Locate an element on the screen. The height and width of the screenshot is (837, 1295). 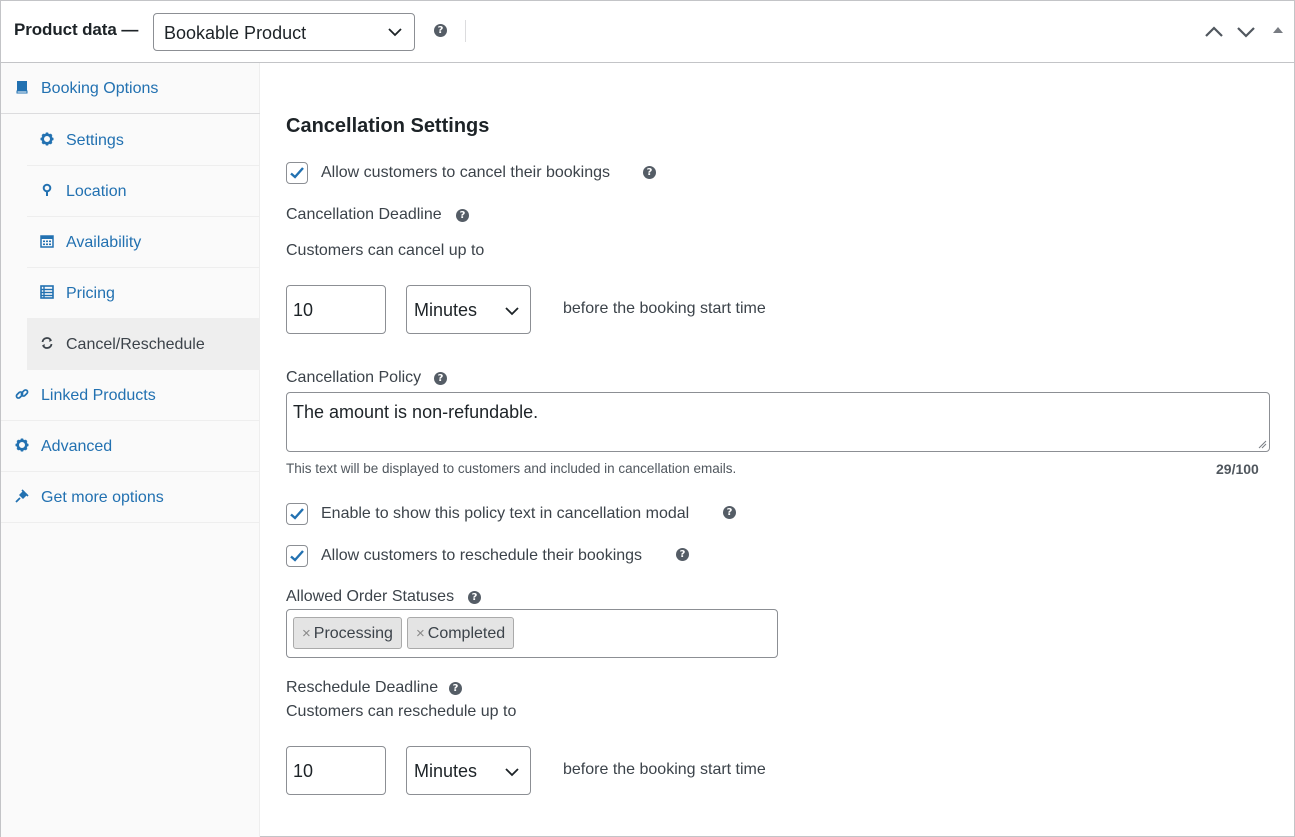
plugin-icon is located at coordinates (22, 496).